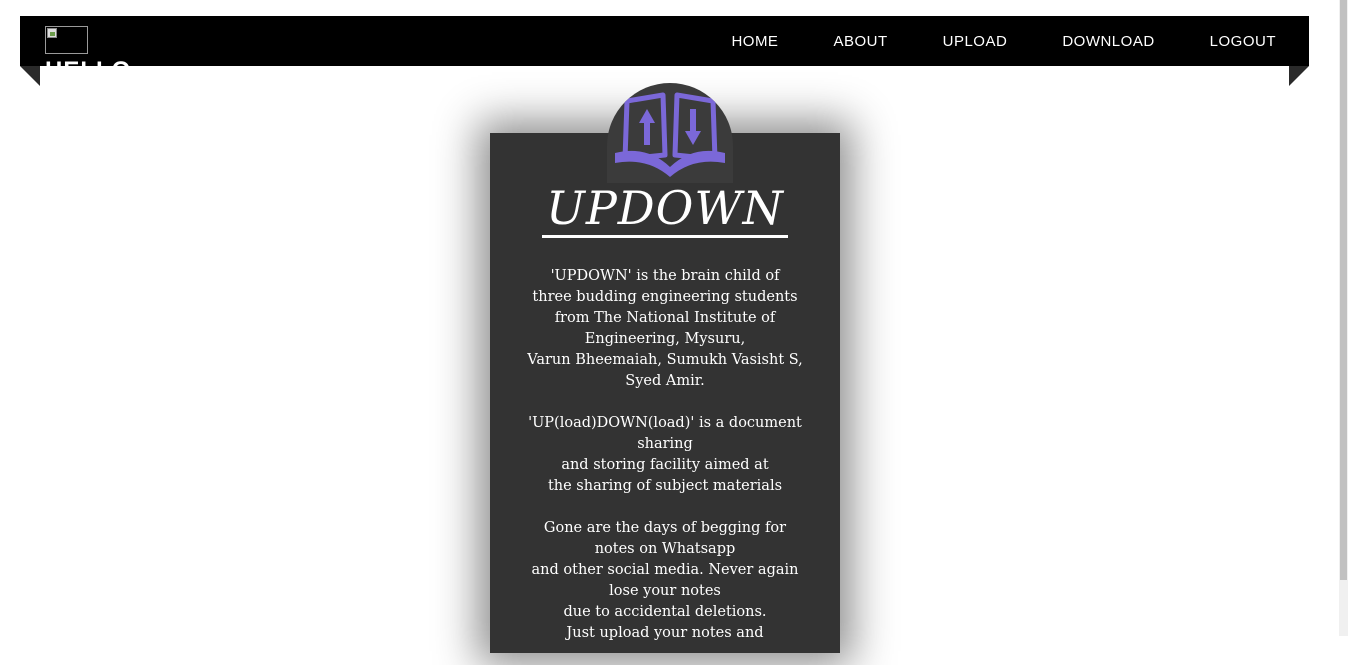 This screenshot has width=1348, height=665. What do you see at coordinates (1299, 76) in the screenshot?
I see `ribbon-fold-right` at bounding box center [1299, 76].